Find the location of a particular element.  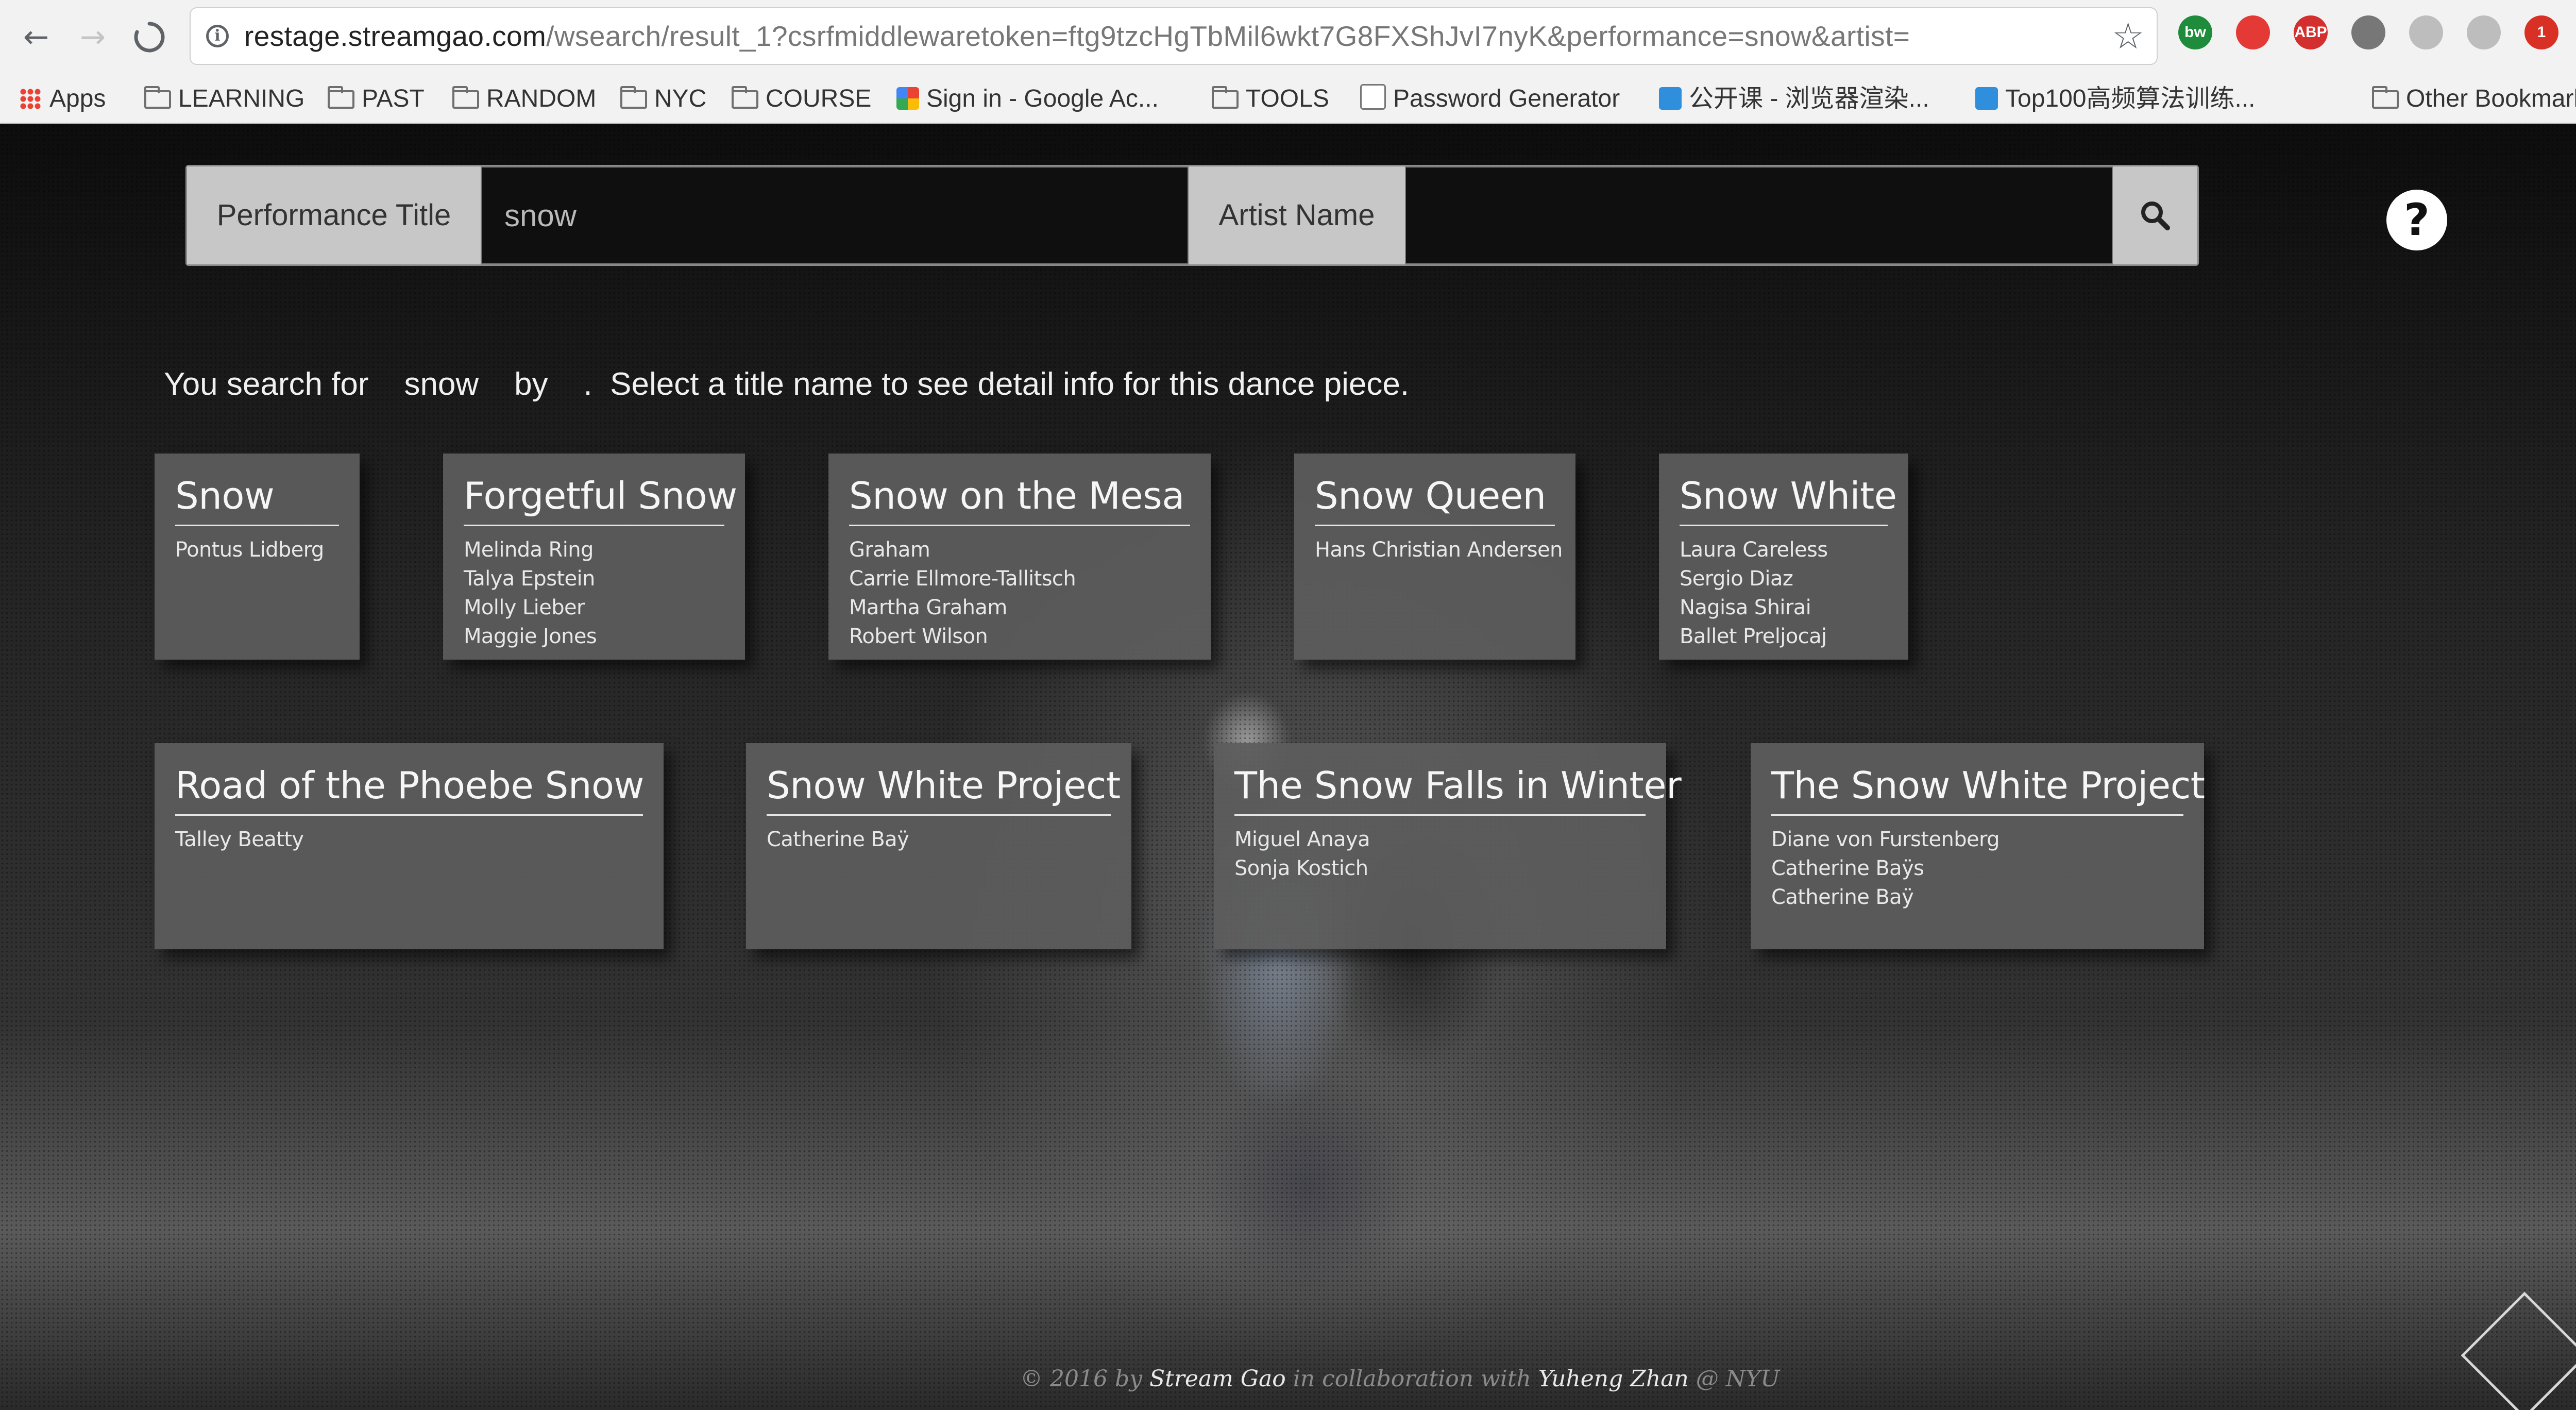

stop-extension-icon is located at coordinates (2253, 32).